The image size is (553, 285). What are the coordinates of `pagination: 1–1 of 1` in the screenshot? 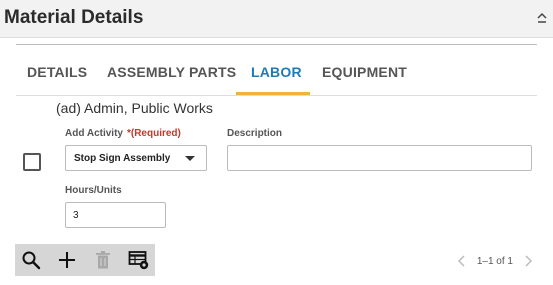 It's located at (495, 261).